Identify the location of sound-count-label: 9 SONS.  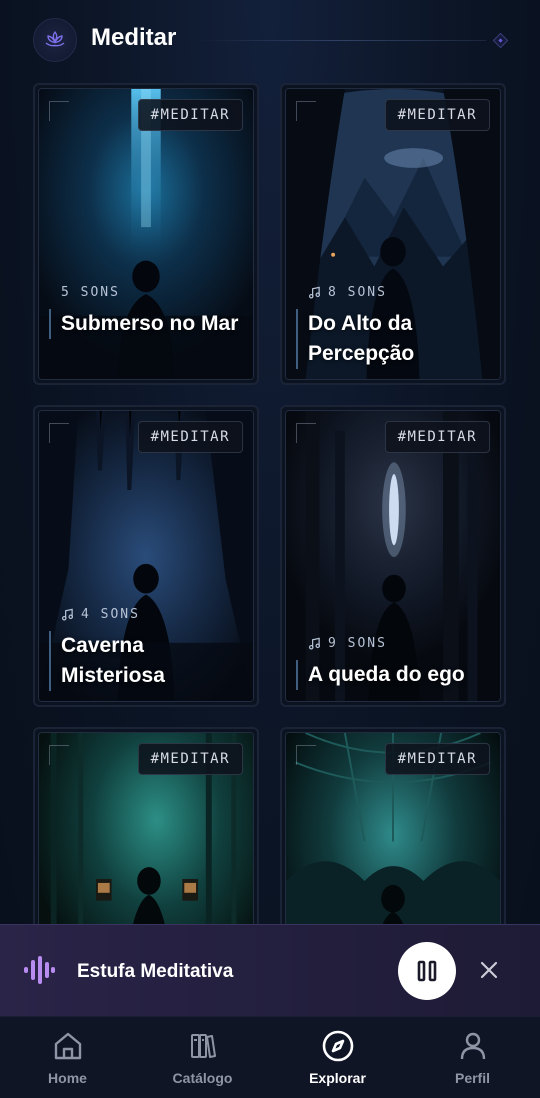
(357, 643).